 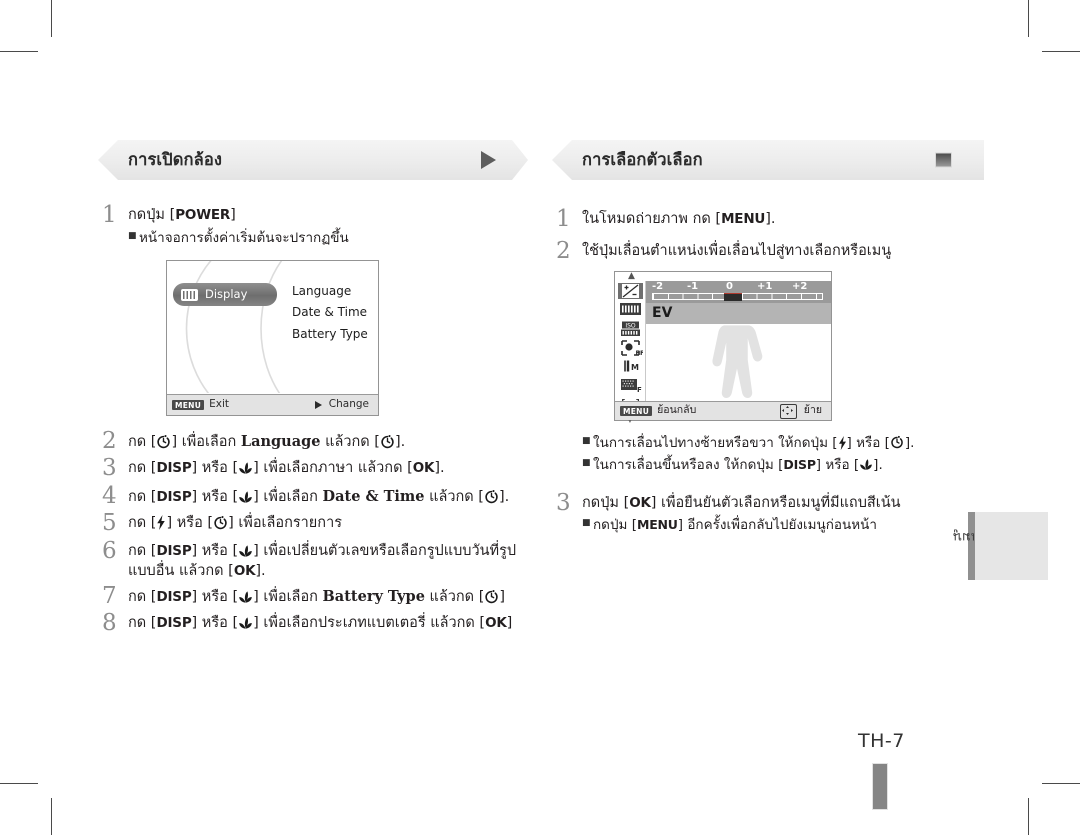 What do you see at coordinates (109, 623) in the screenshot?
I see `step-number: 8` at bounding box center [109, 623].